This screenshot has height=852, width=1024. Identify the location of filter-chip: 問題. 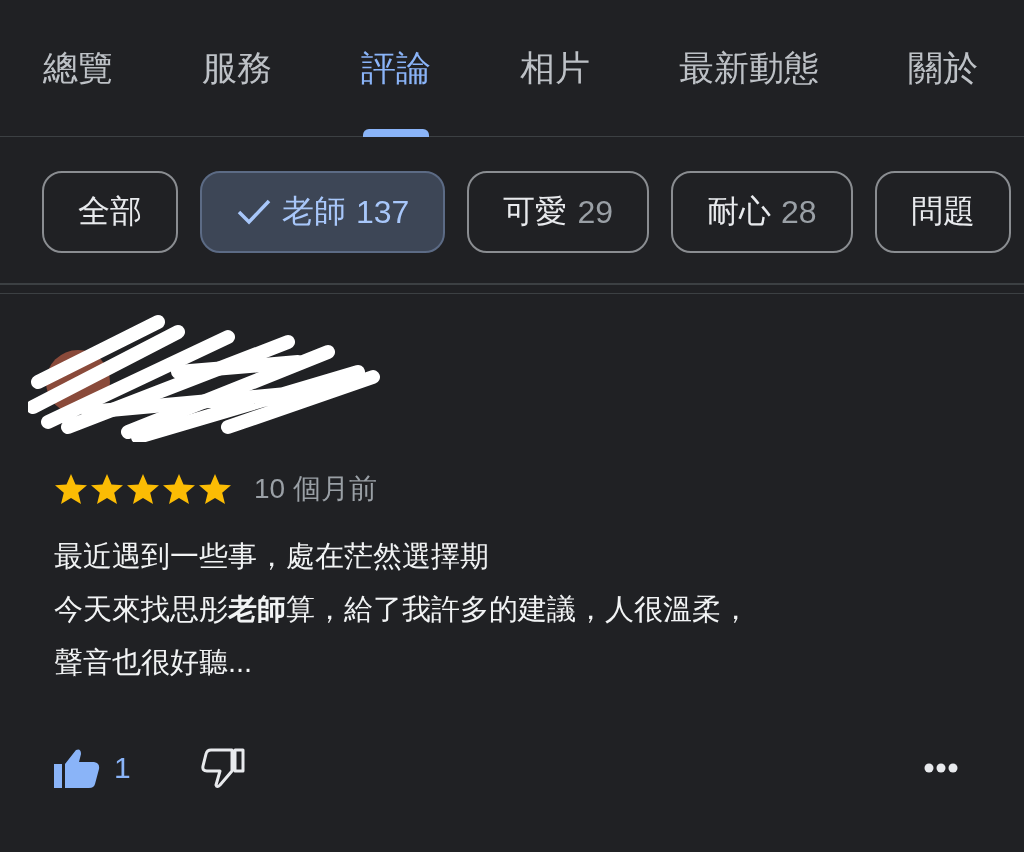
(942, 212).